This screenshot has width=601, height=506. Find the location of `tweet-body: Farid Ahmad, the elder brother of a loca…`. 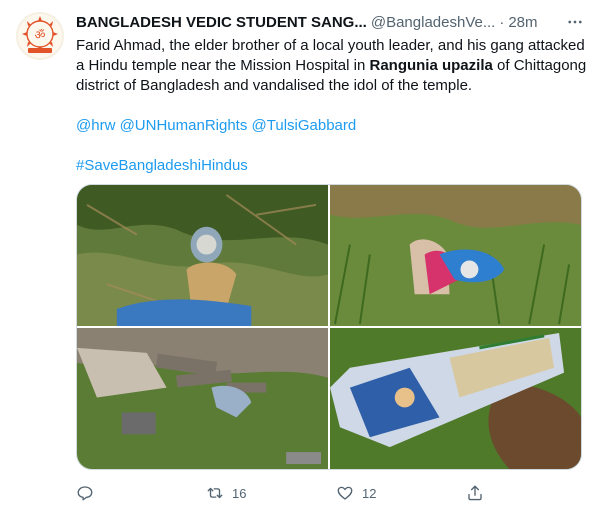

tweet-body: Farid Ahmad, the elder brother of a loca… is located at coordinates (333, 66).